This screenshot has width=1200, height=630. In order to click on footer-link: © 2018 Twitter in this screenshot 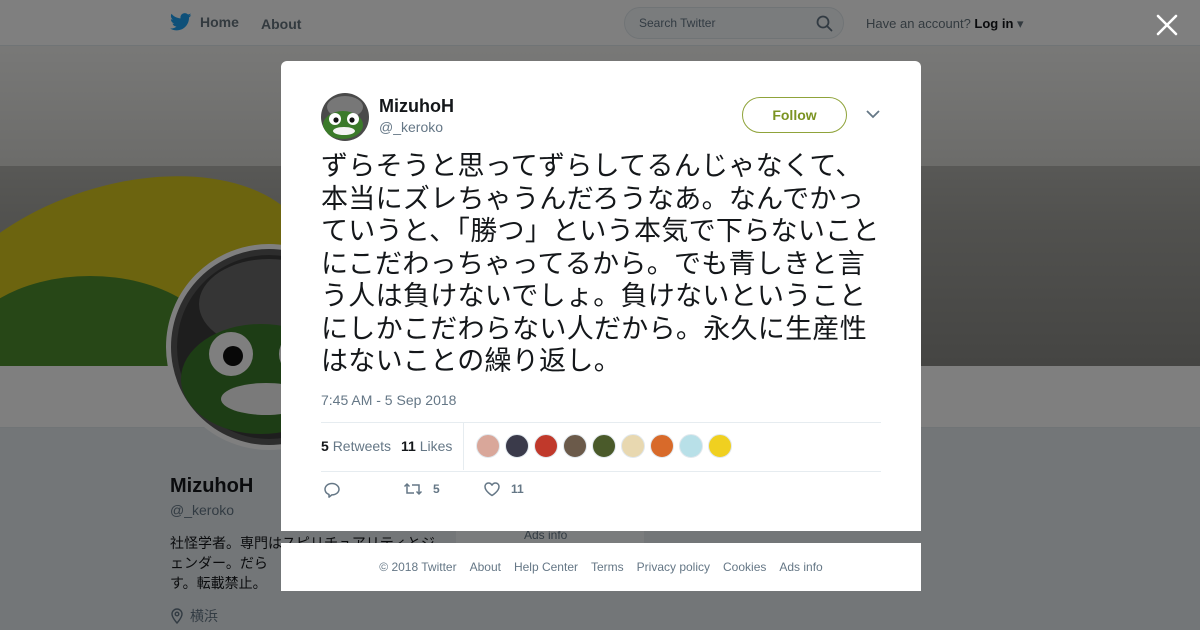, I will do `click(417, 567)`.